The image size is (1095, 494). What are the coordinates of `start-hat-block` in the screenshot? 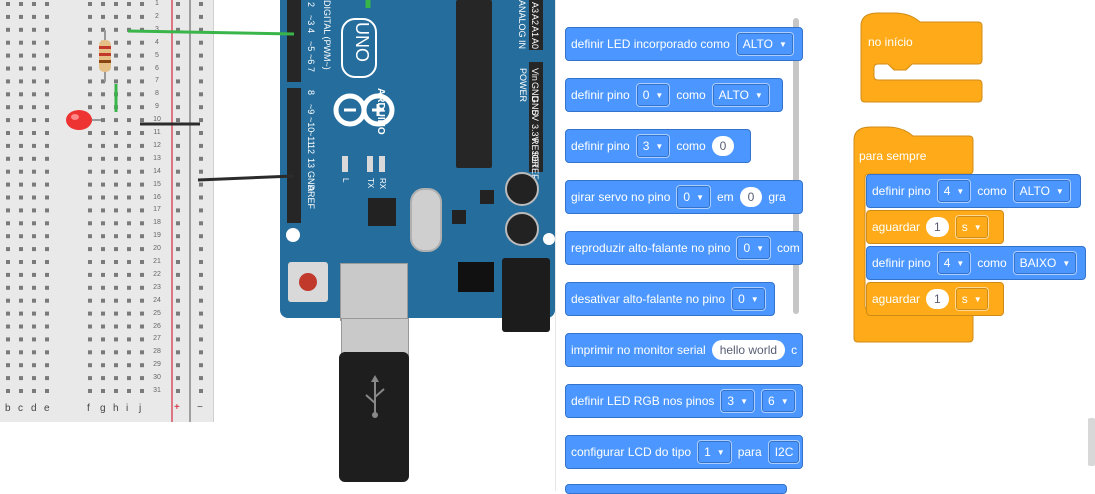 It's located at (922, 58).